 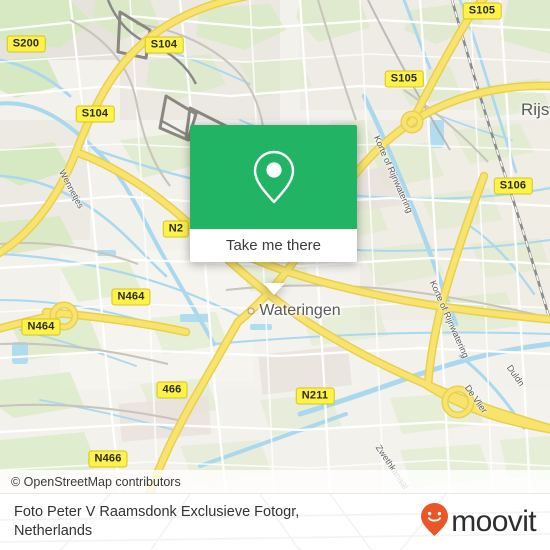 I want to click on road-shield: 466, so click(x=172, y=390).